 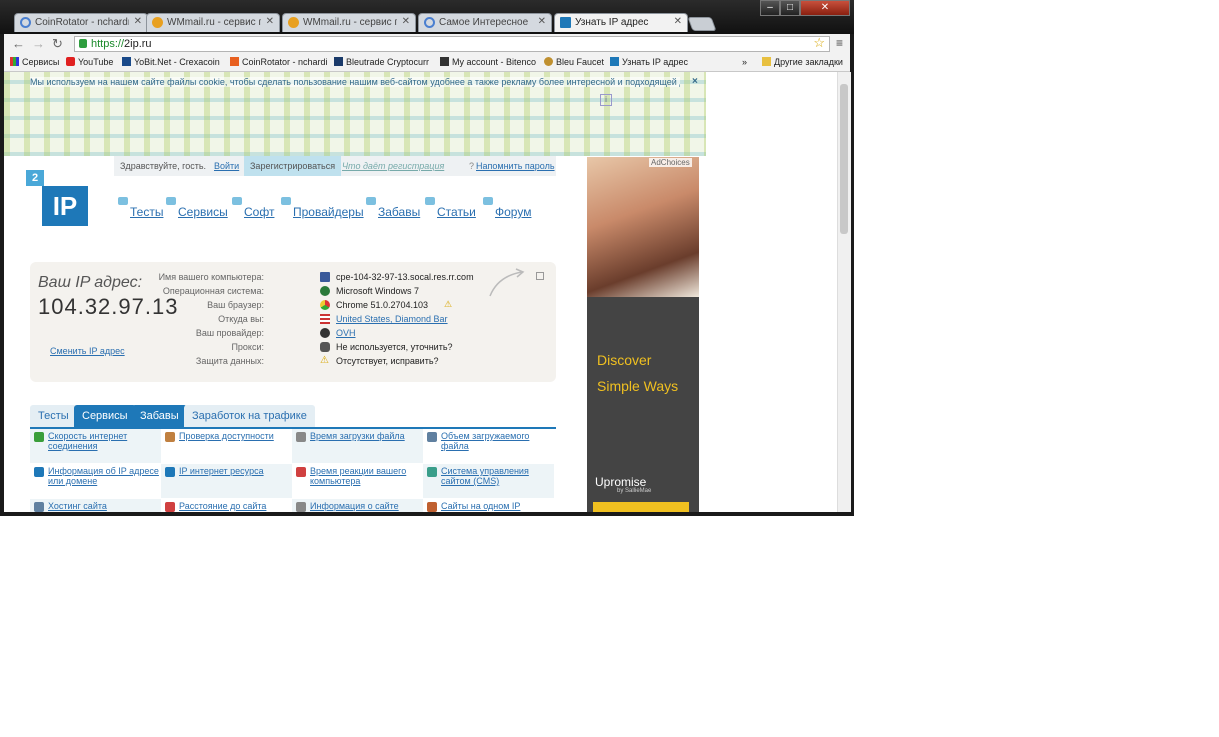 I want to click on minimize-panel-icon, so click(x=540, y=276).